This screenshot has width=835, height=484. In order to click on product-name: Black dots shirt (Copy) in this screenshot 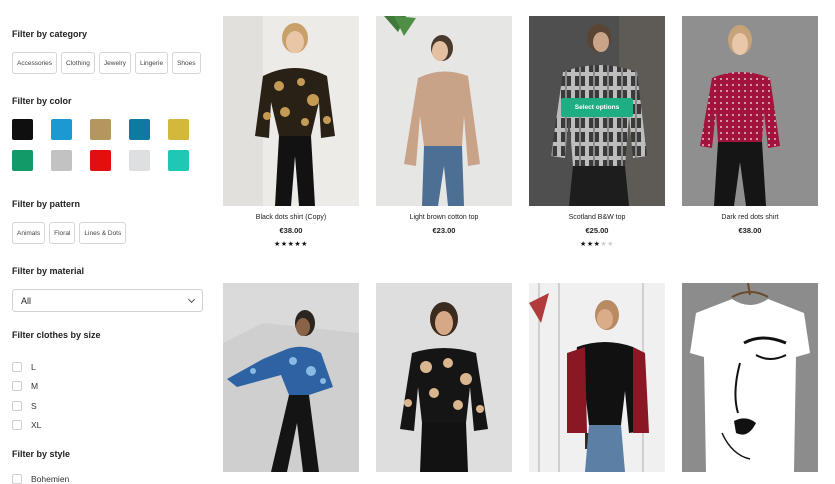, I will do `click(291, 217)`.